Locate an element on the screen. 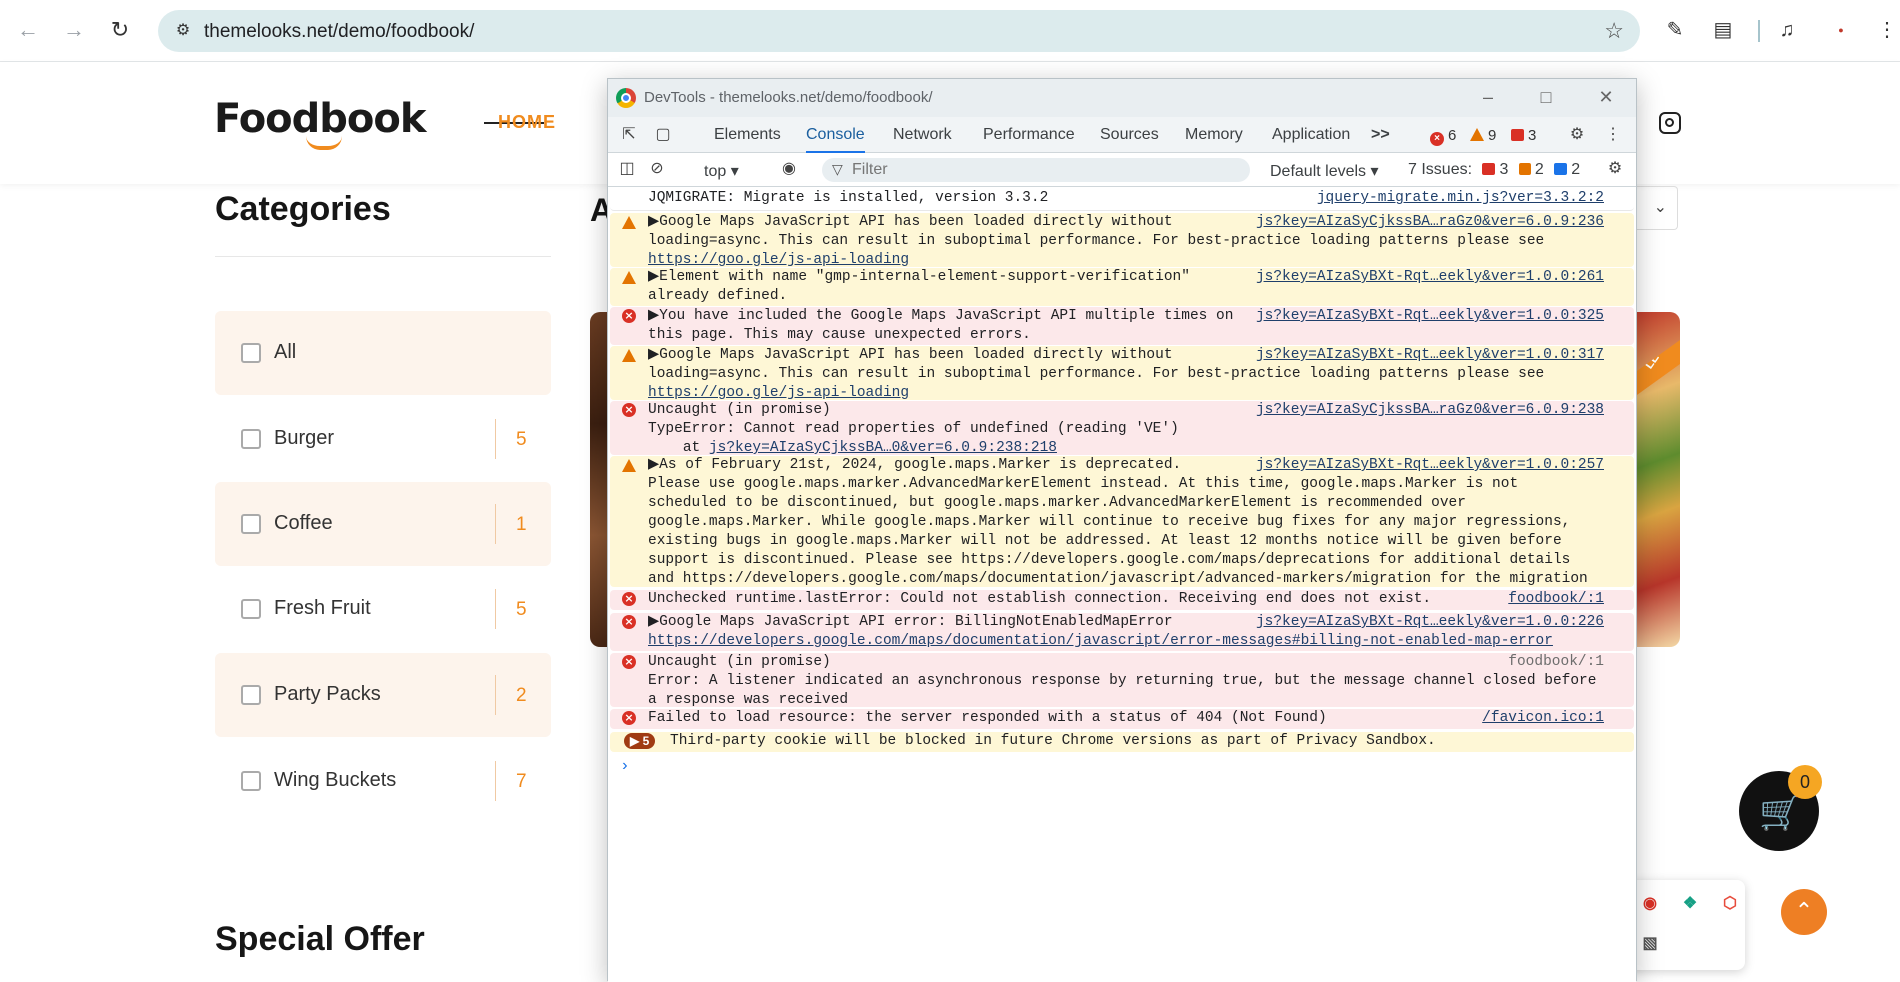  scroll-to-top-button: ⌃ is located at coordinates (1804, 912).